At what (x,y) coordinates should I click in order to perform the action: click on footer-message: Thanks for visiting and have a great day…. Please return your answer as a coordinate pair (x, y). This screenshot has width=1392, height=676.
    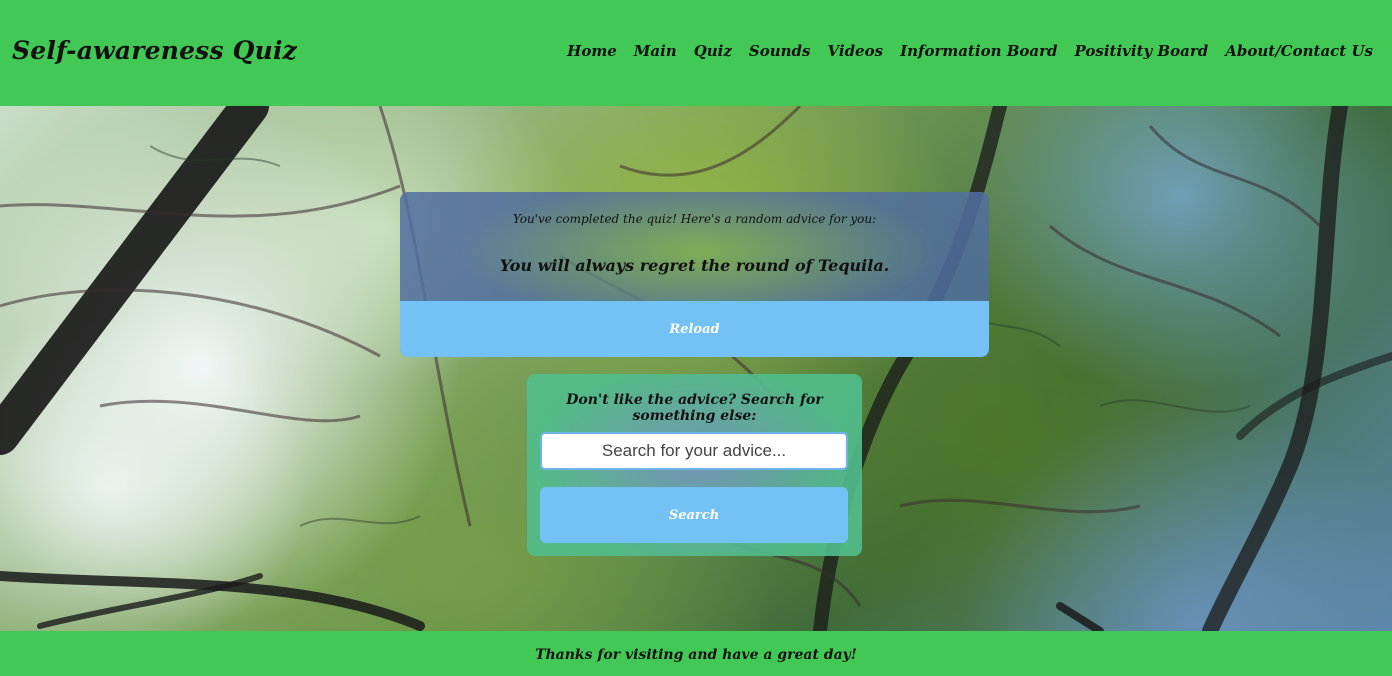
    Looking at the image, I should click on (696, 655).